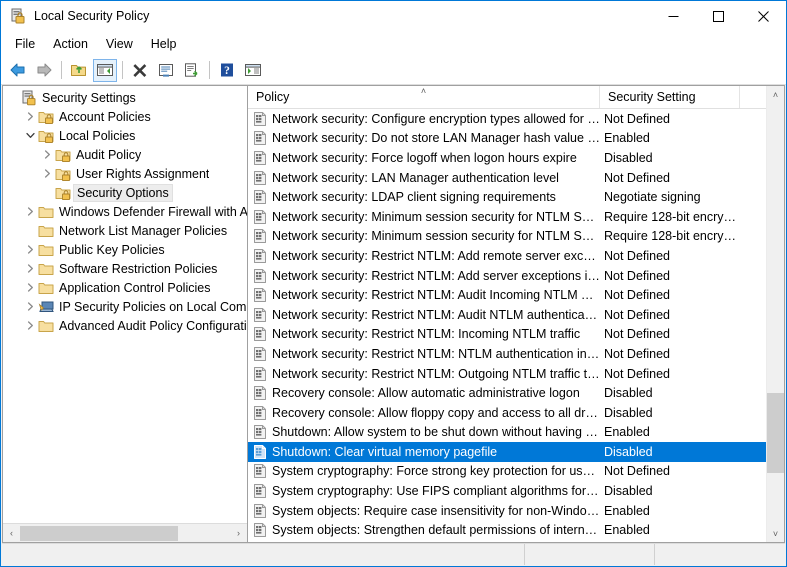 The image size is (787, 567). Describe the element at coordinates (673, 16) in the screenshot. I see `minimize-button` at that location.